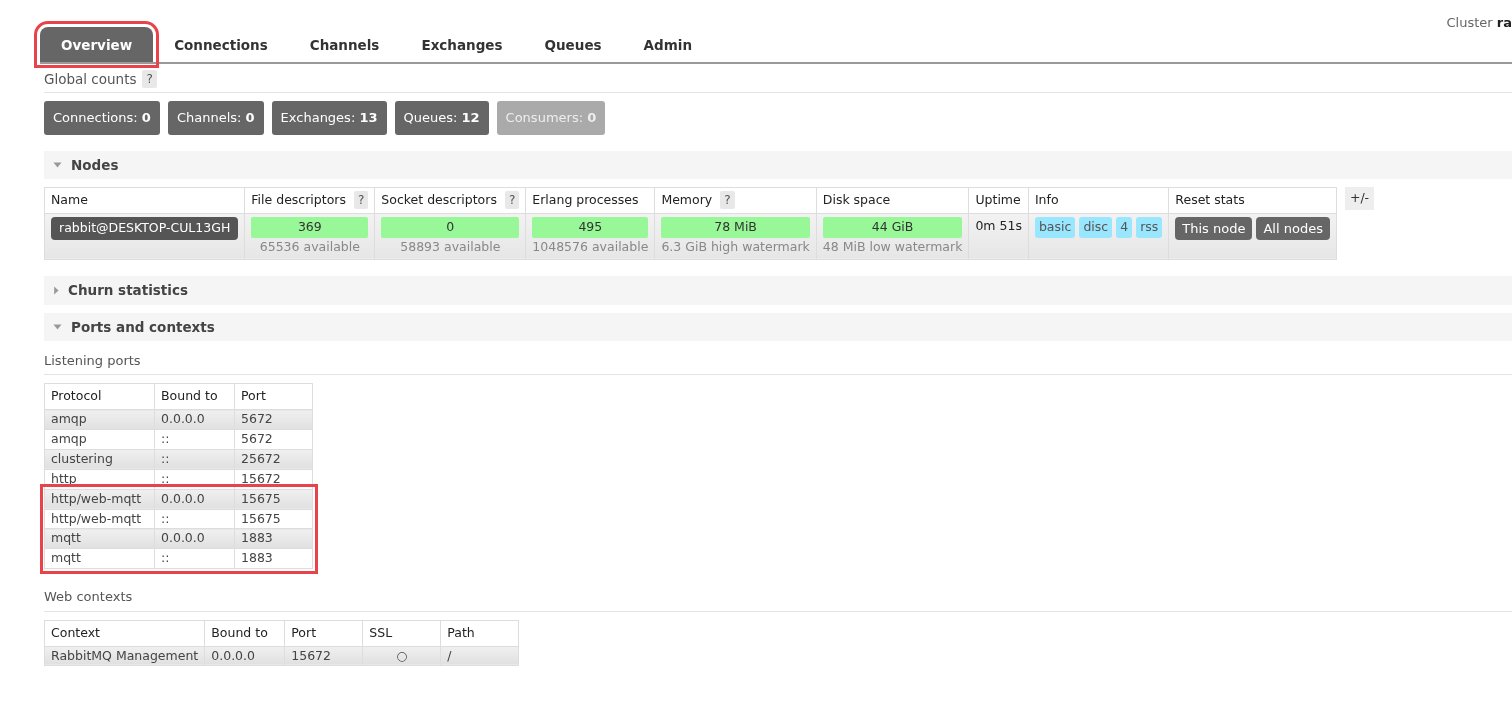 The image size is (1512, 716). Describe the element at coordinates (1124, 227) in the screenshot. I see `info-tag: 4` at that location.